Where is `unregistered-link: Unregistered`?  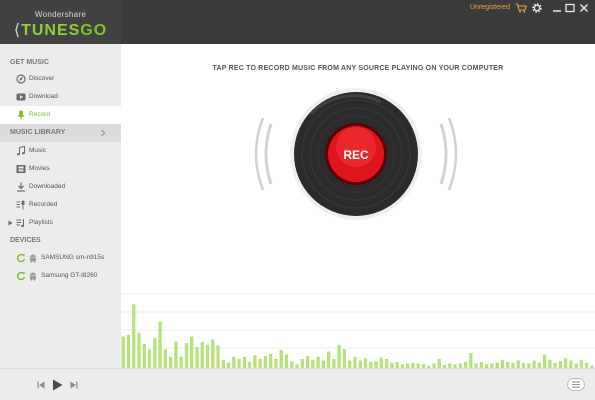
unregistered-link: Unregistered is located at coordinates (490, 7).